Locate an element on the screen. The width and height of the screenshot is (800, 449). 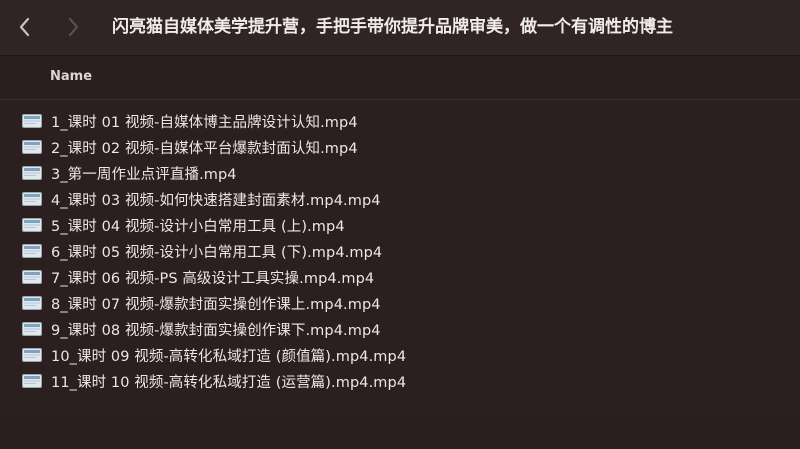
file-name: 3_第一周作业点评直播.mp4 is located at coordinates (144, 174).